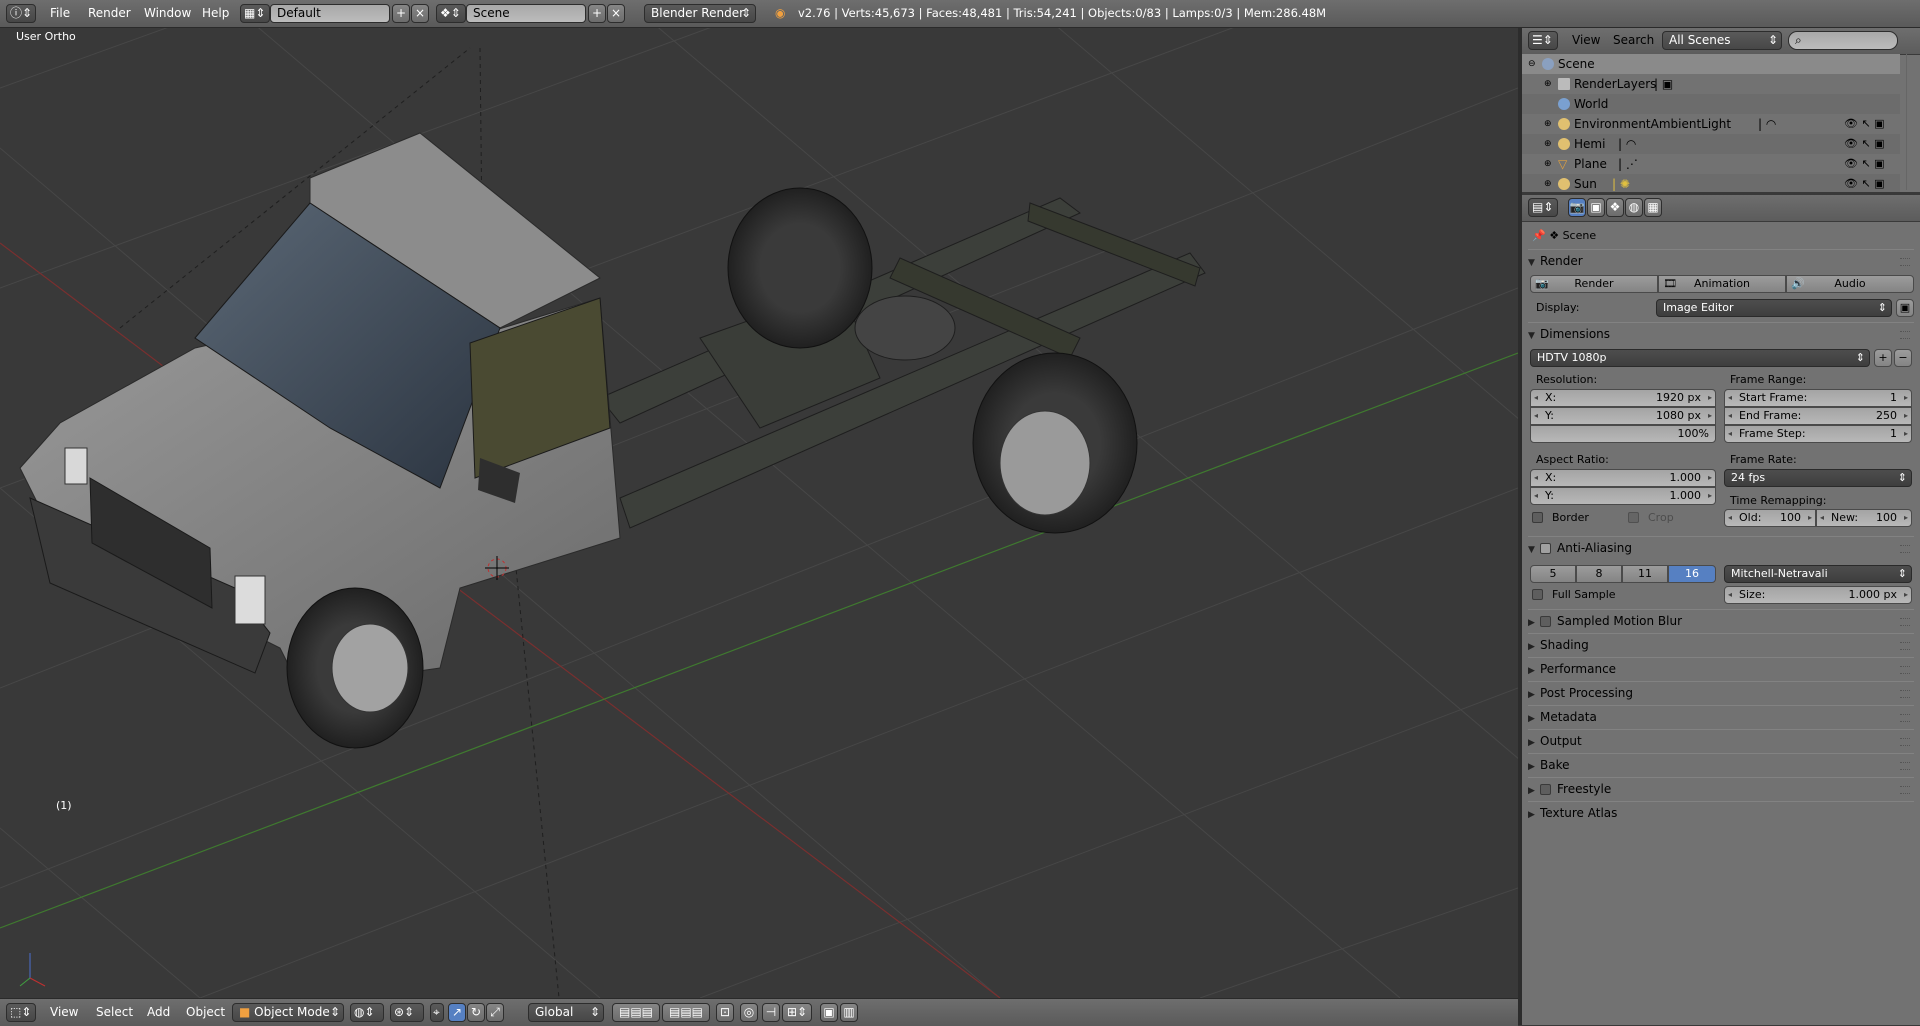 The width and height of the screenshot is (1920, 1026). What do you see at coordinates (1721, 692) in the screenshot?
I see `panel-post-processing: ▶ Post Processing` at bounding box center [1721, 692].